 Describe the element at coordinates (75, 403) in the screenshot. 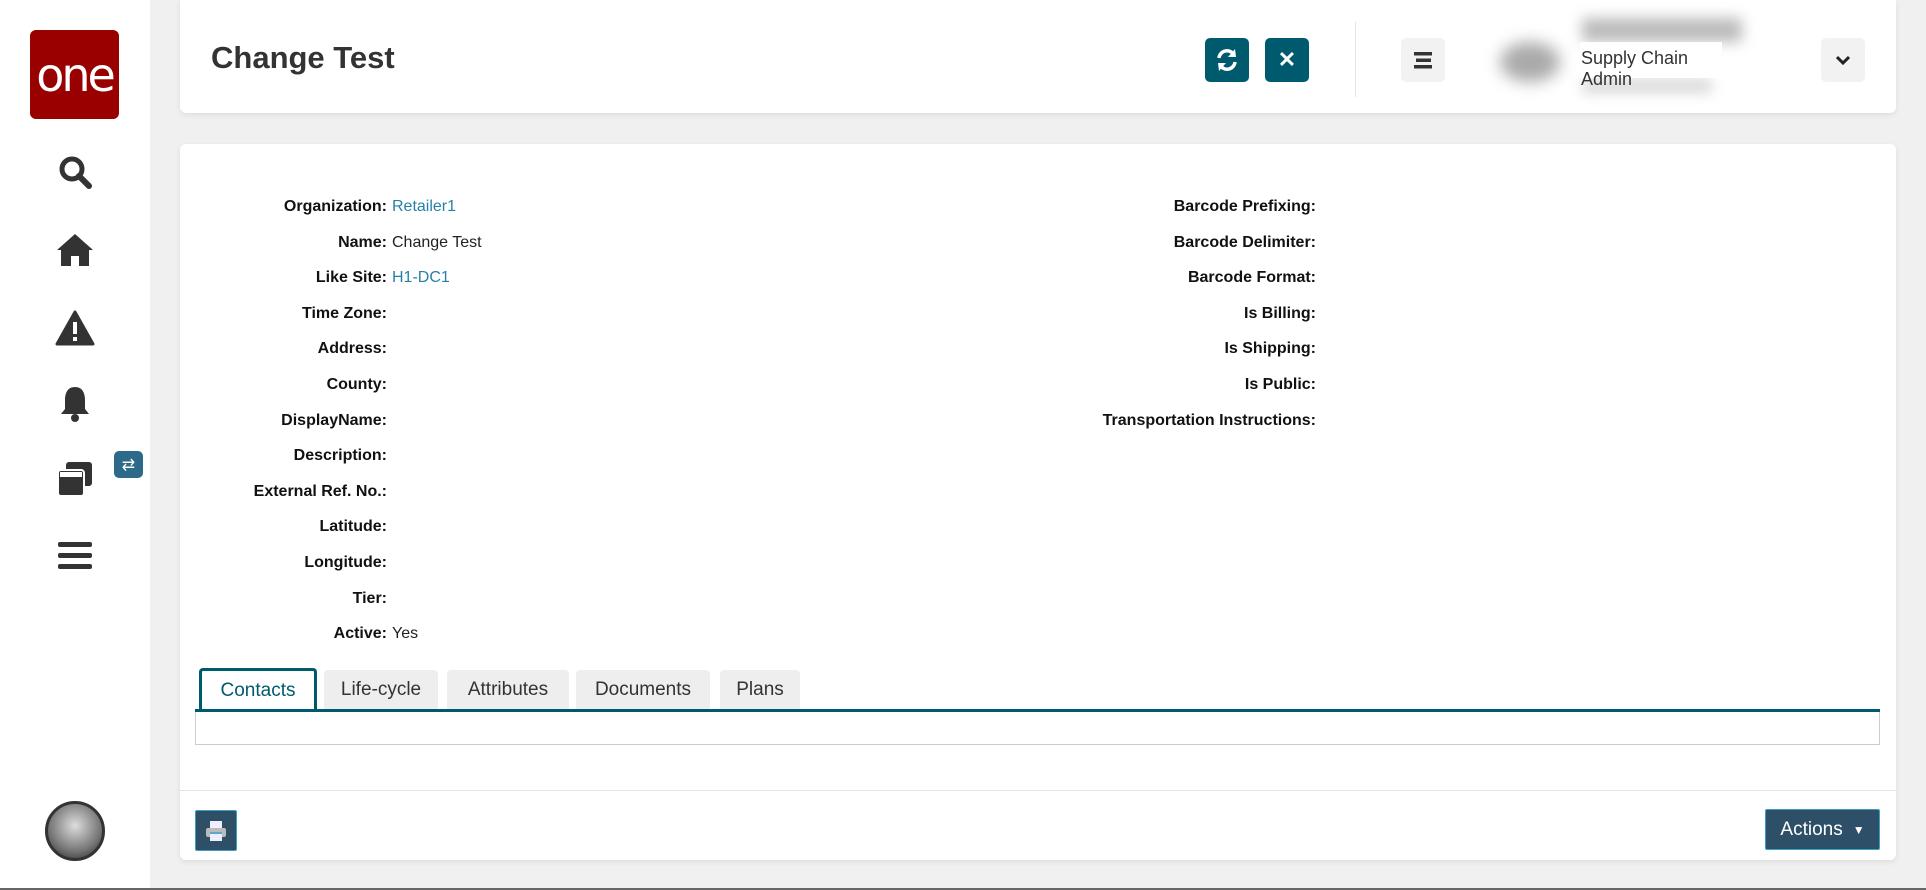

I see `bell-icon` at that location.